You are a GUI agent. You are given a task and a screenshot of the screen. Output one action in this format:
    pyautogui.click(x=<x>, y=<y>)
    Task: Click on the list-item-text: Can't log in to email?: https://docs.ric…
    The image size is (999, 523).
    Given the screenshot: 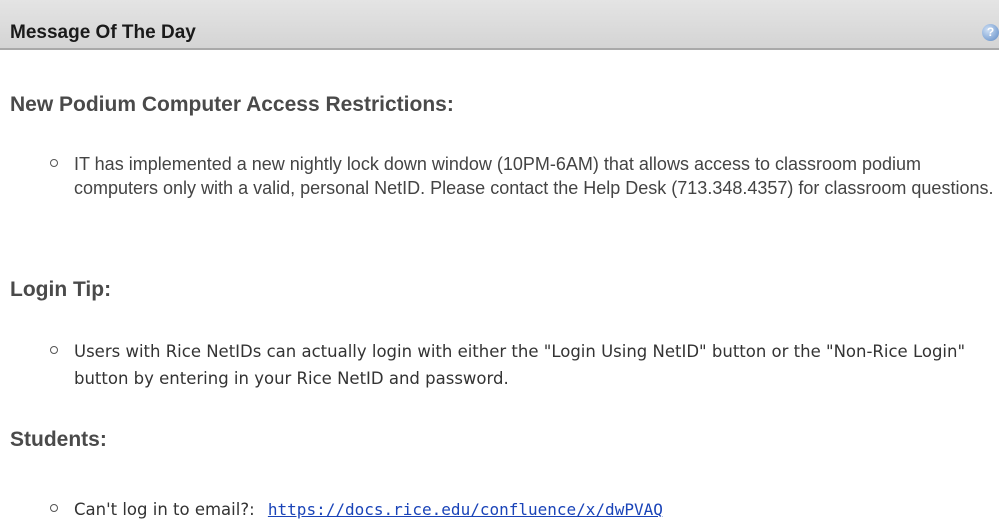 What is the action you would take?
    pyautogui.click(x=534, y=509)
    